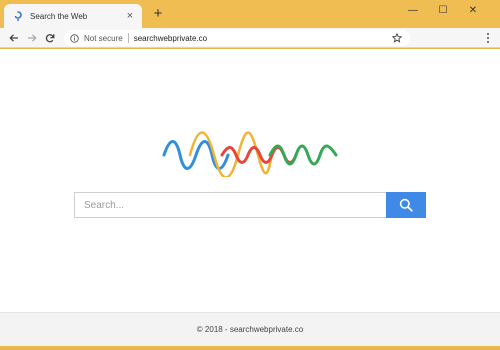 The width and height of the screenshot is (500, 350). I want to click on reload-button, so click(50, 38).